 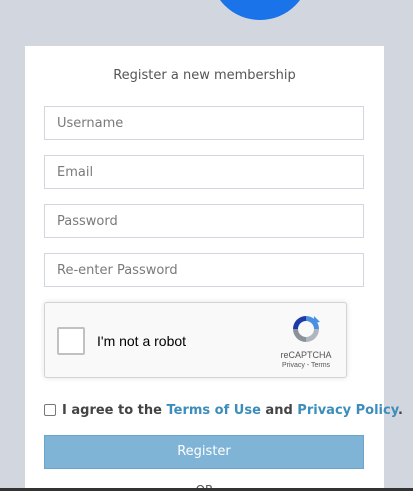 I want to click on username-input, so click(x=204, y=123).